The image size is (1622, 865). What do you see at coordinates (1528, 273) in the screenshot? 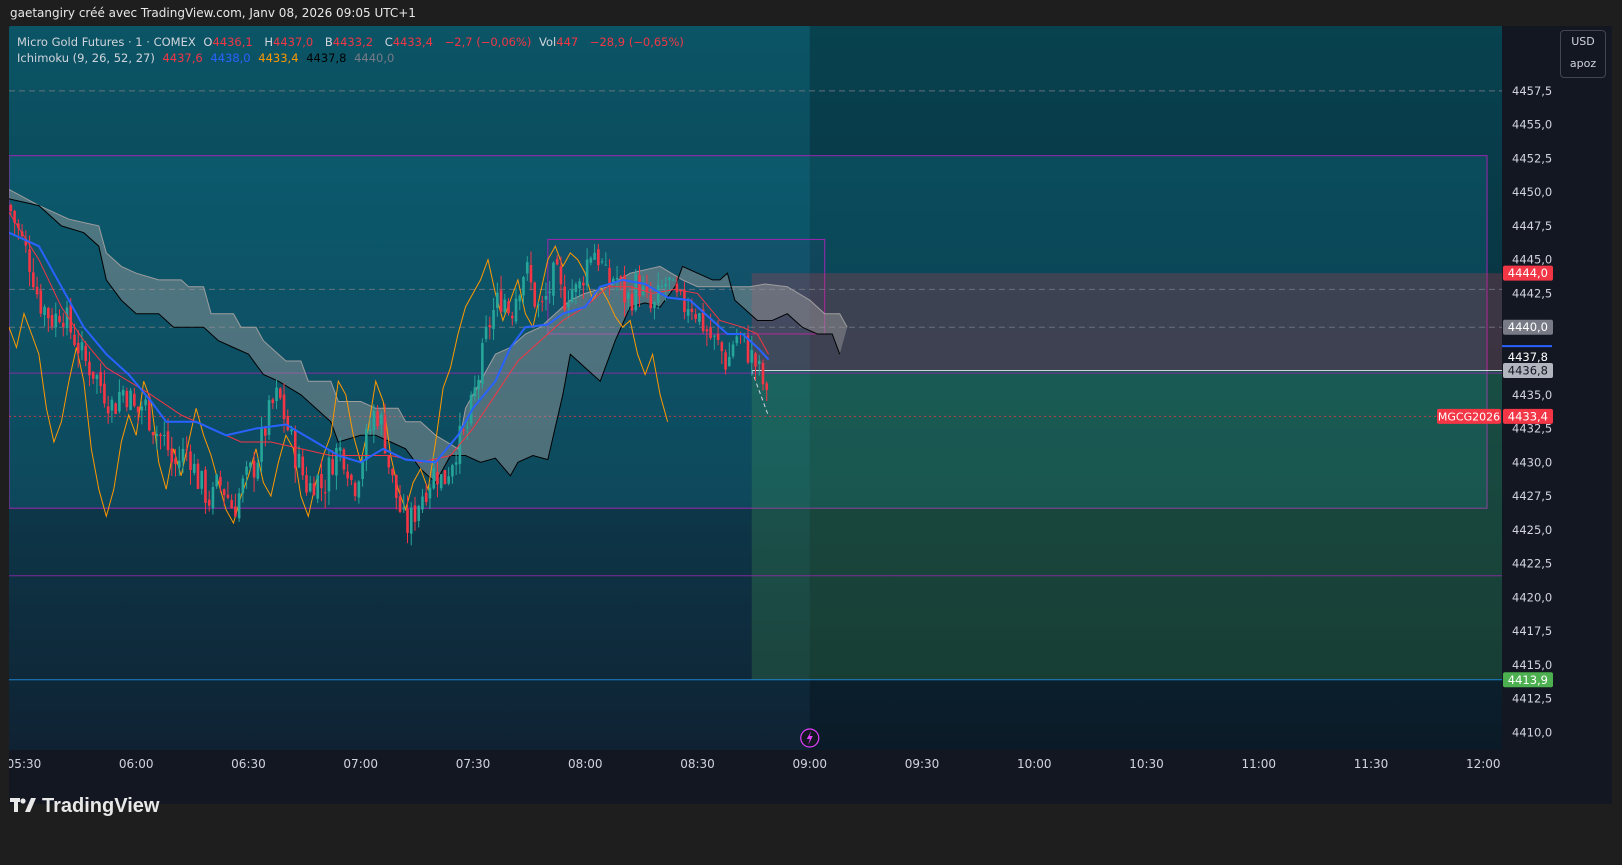
I see `price-tag-label: 4444,0` at bounding box center [1528, 273].